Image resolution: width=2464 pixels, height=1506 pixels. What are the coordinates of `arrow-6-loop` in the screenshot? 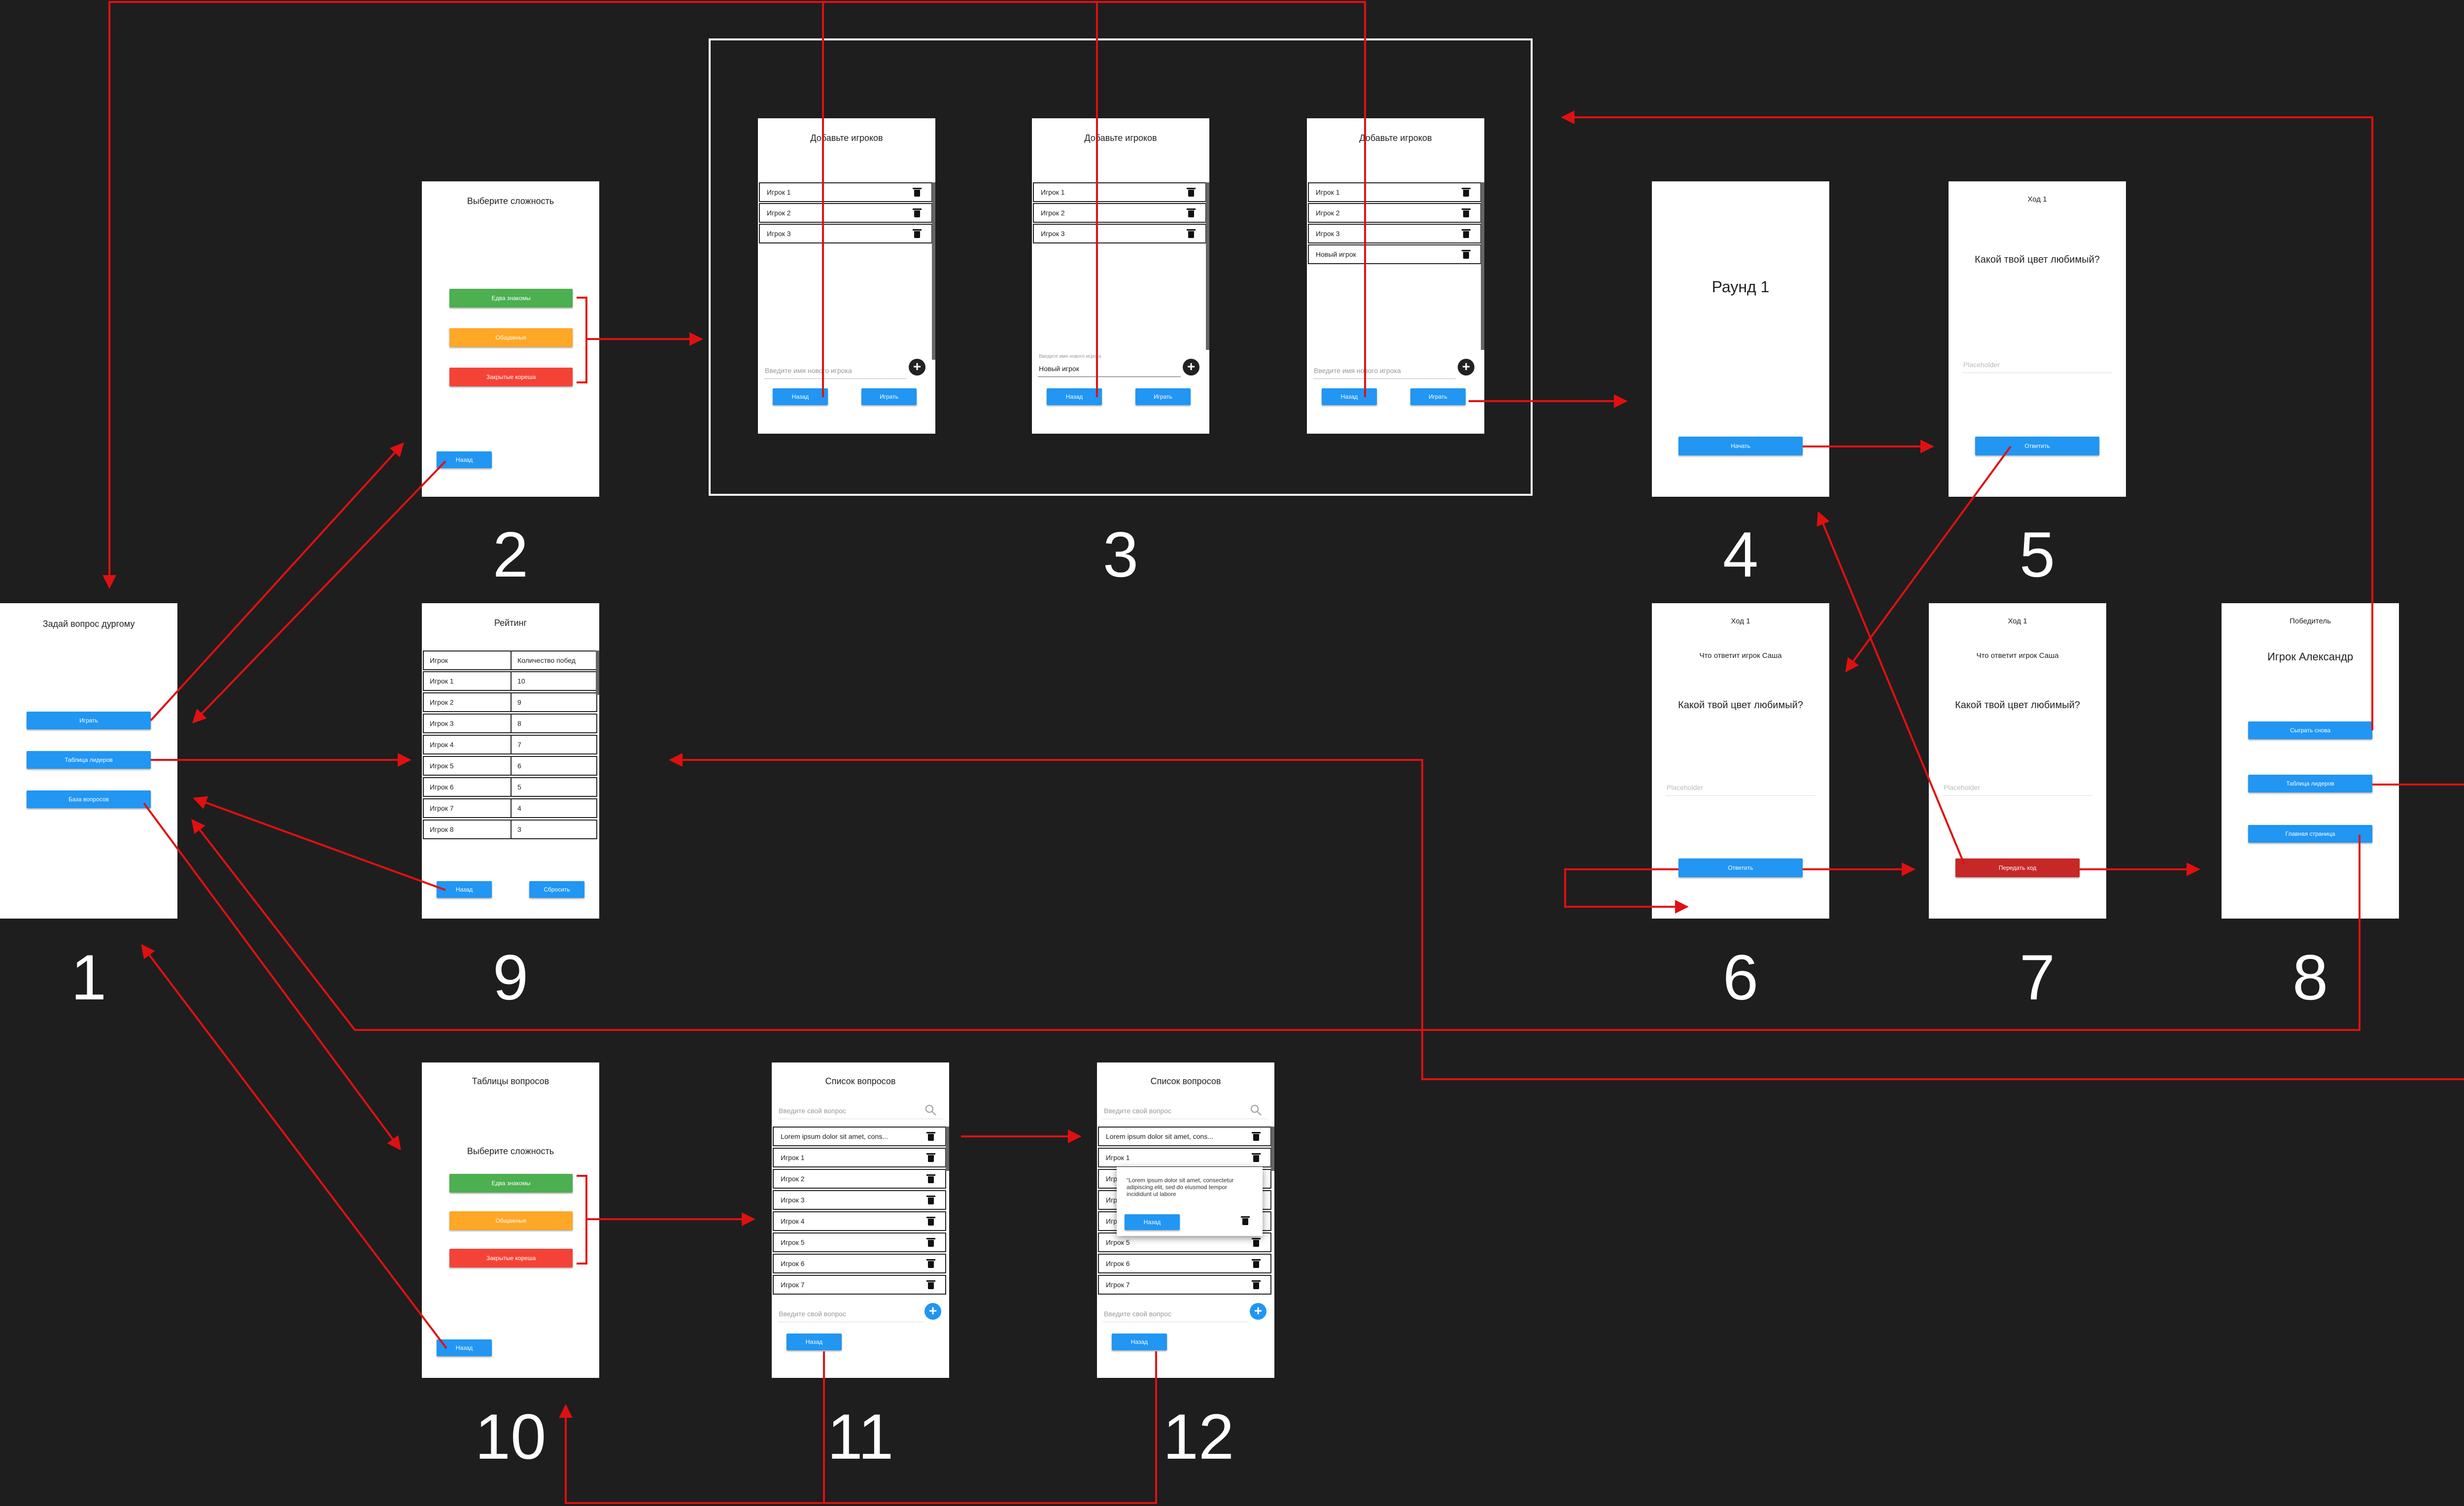 It's located at (1626, 891).